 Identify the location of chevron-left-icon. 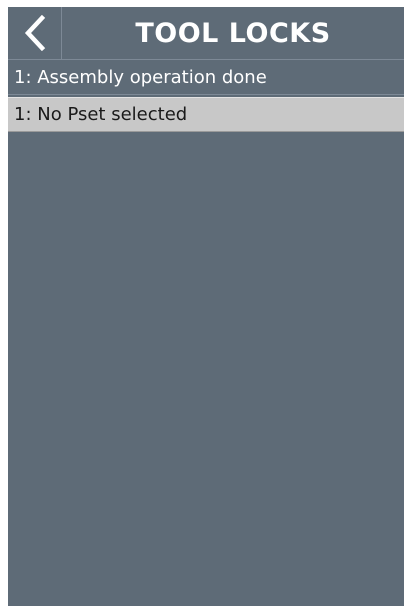
(34, 33).